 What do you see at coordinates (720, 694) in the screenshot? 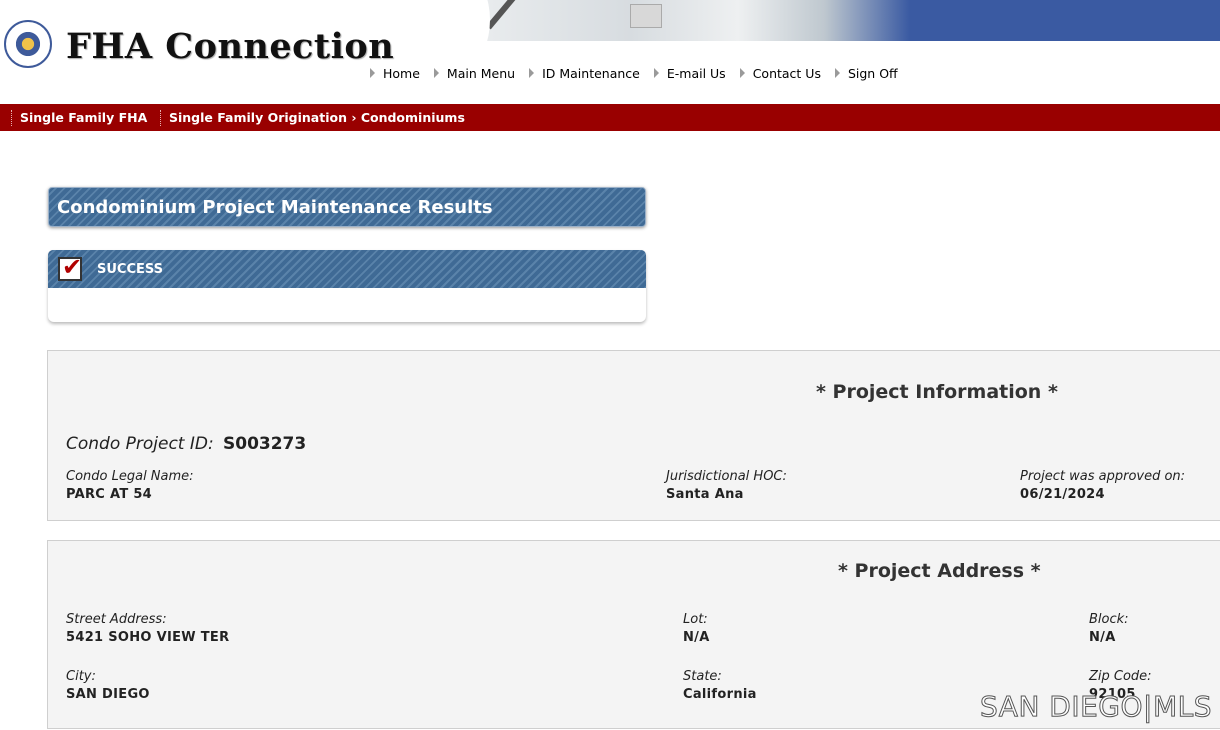
I see `state-value: California` at bounding box center [720, 694].